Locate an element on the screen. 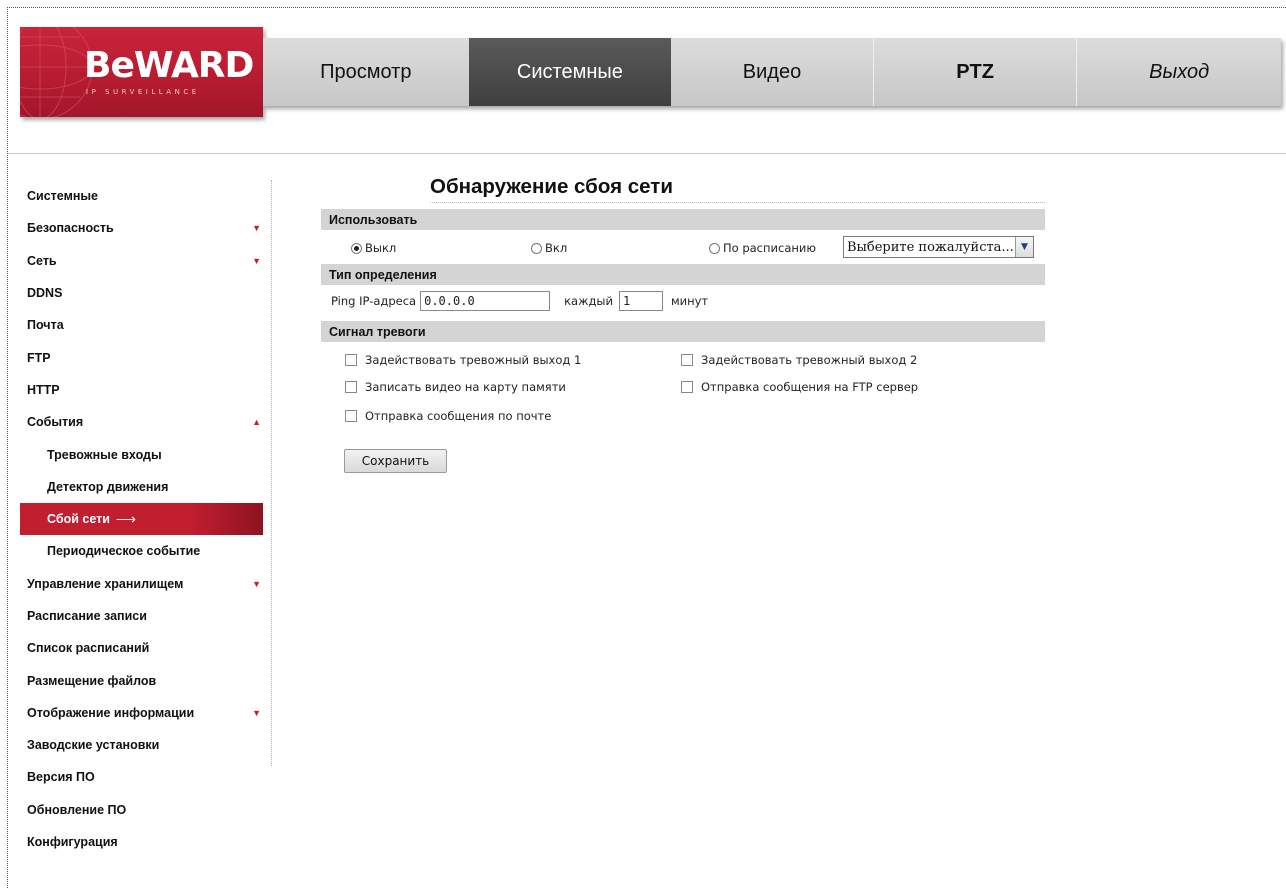 The width and height of the screenshot is (1286, 888). save-button: Сохранить is located at coordinates (395, 461).